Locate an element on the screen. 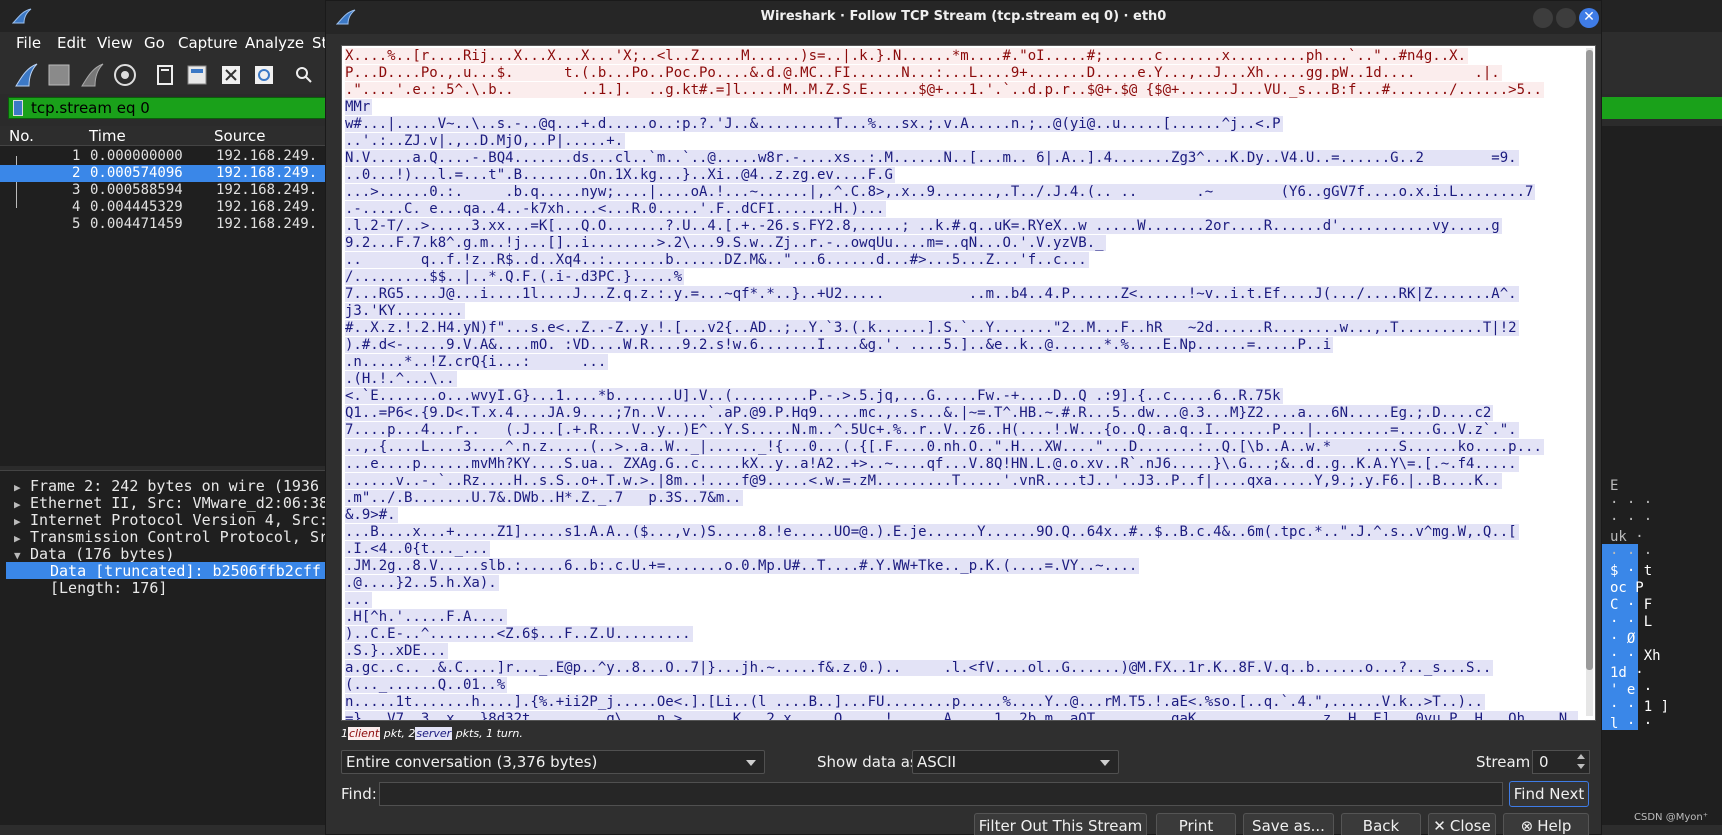  window-close-button: ✕ is located at coordinates (1589, 18).